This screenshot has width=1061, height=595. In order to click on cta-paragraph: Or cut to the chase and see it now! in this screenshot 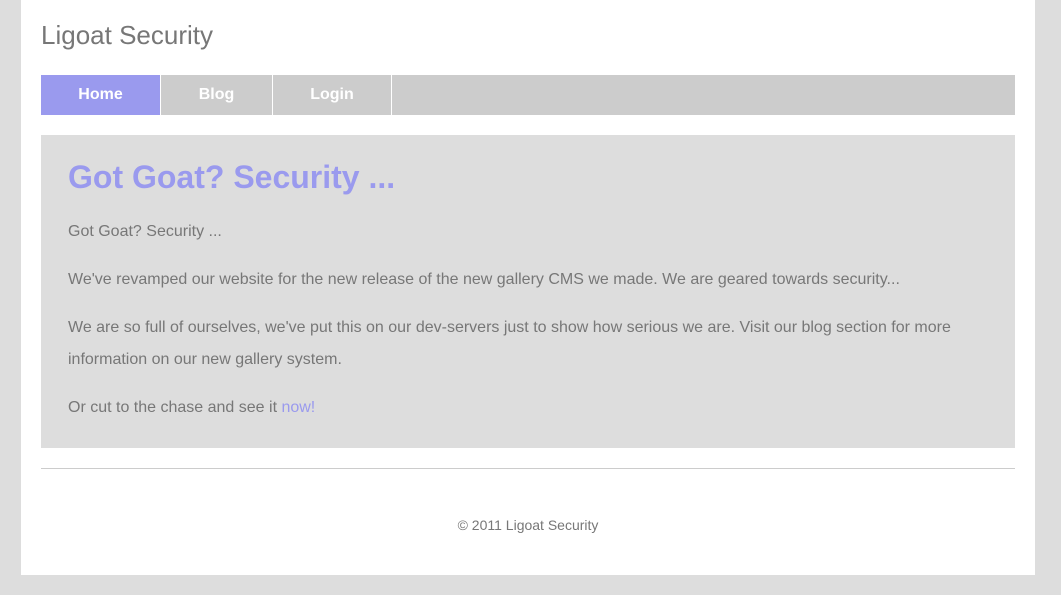, I will do `click(191, 408)`.